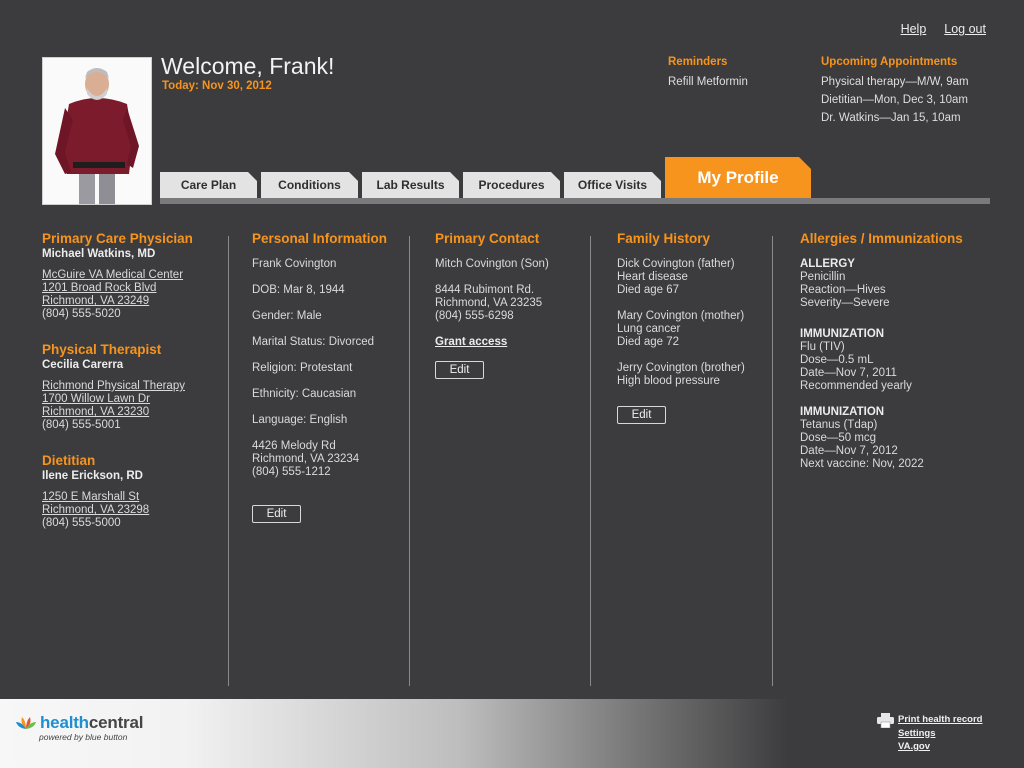 The width and height of the screenshot is (1024, 768). Describe the element at coordinates (839, 425) in the screenshot. I see `immunization-name: Tetanus (Tdap)` at that location.